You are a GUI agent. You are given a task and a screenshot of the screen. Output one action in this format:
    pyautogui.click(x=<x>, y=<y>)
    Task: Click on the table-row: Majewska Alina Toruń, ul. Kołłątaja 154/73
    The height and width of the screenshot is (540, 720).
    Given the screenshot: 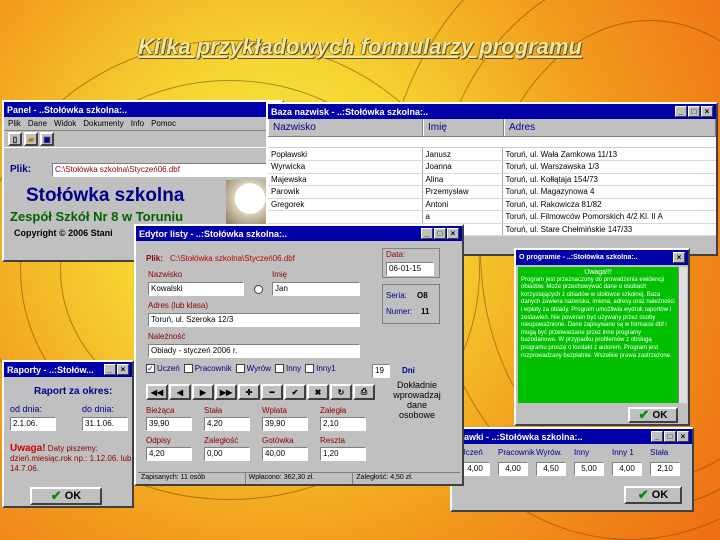 What is the action you would take?
    pyautogui.click(x=492, y=179)
    